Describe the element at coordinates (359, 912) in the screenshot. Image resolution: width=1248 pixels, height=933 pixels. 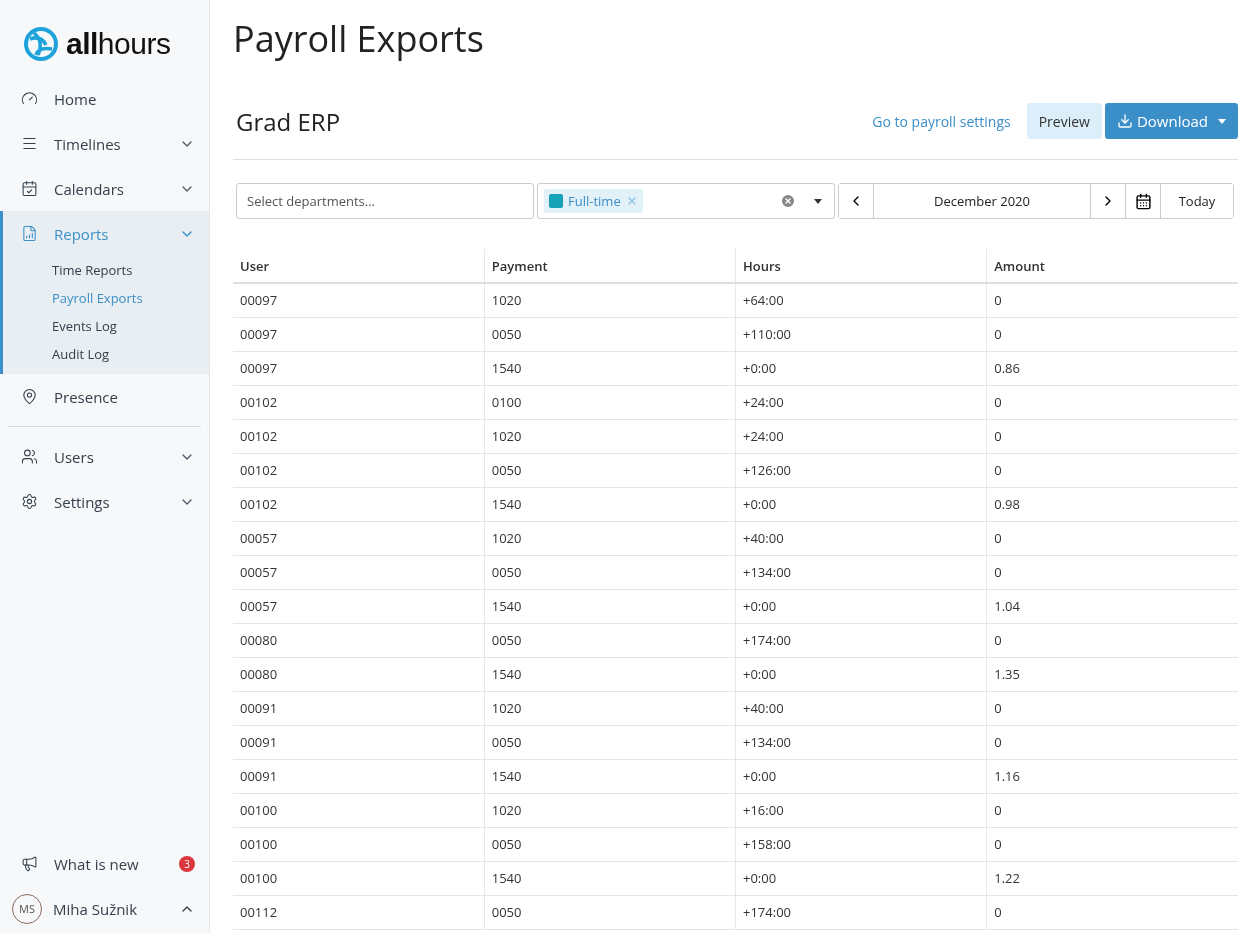
I see `table-cell: 00112` at that location.